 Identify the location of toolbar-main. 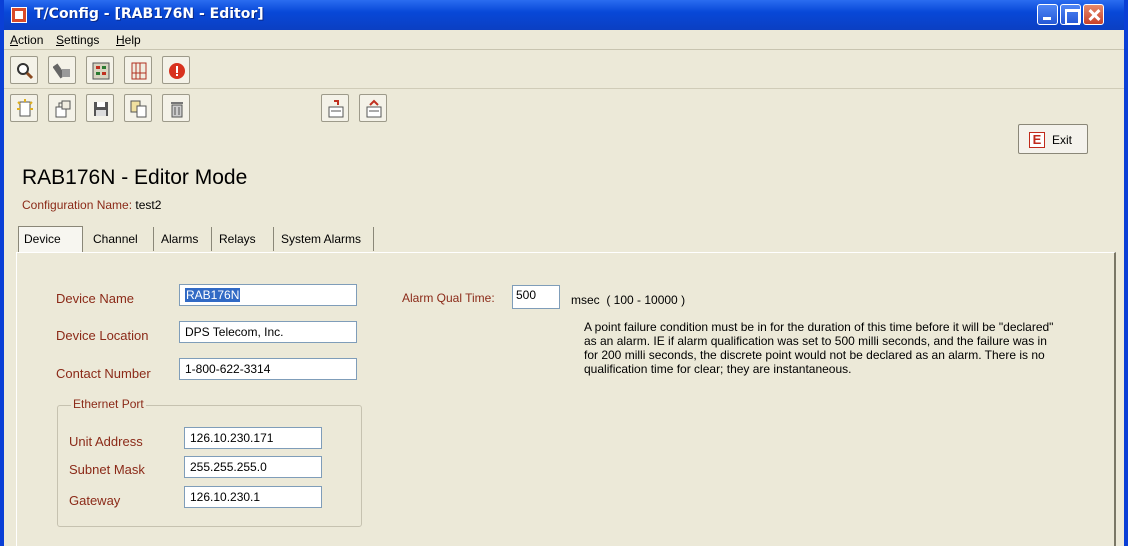
(564, 70).